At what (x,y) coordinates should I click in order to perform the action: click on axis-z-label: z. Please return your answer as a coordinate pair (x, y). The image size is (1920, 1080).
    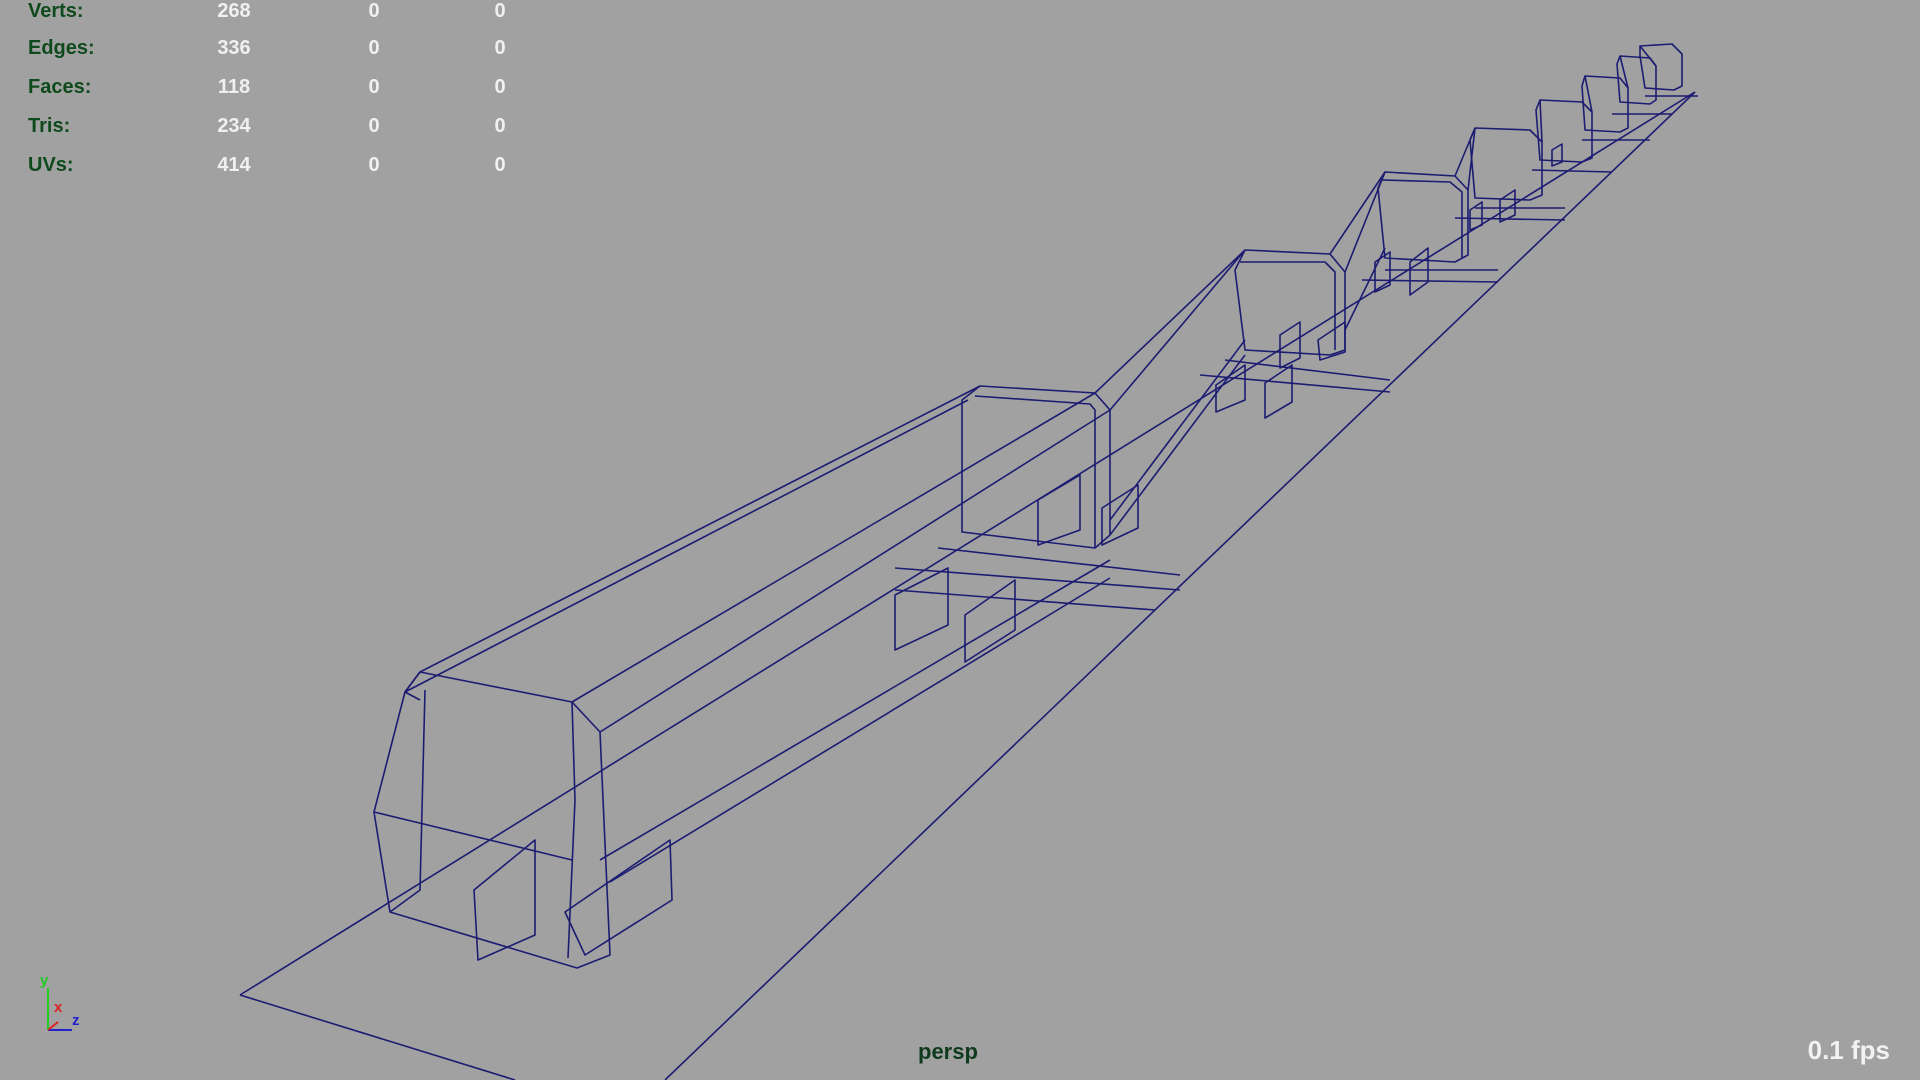
    Looking at the image, I should click on (76, 1020).